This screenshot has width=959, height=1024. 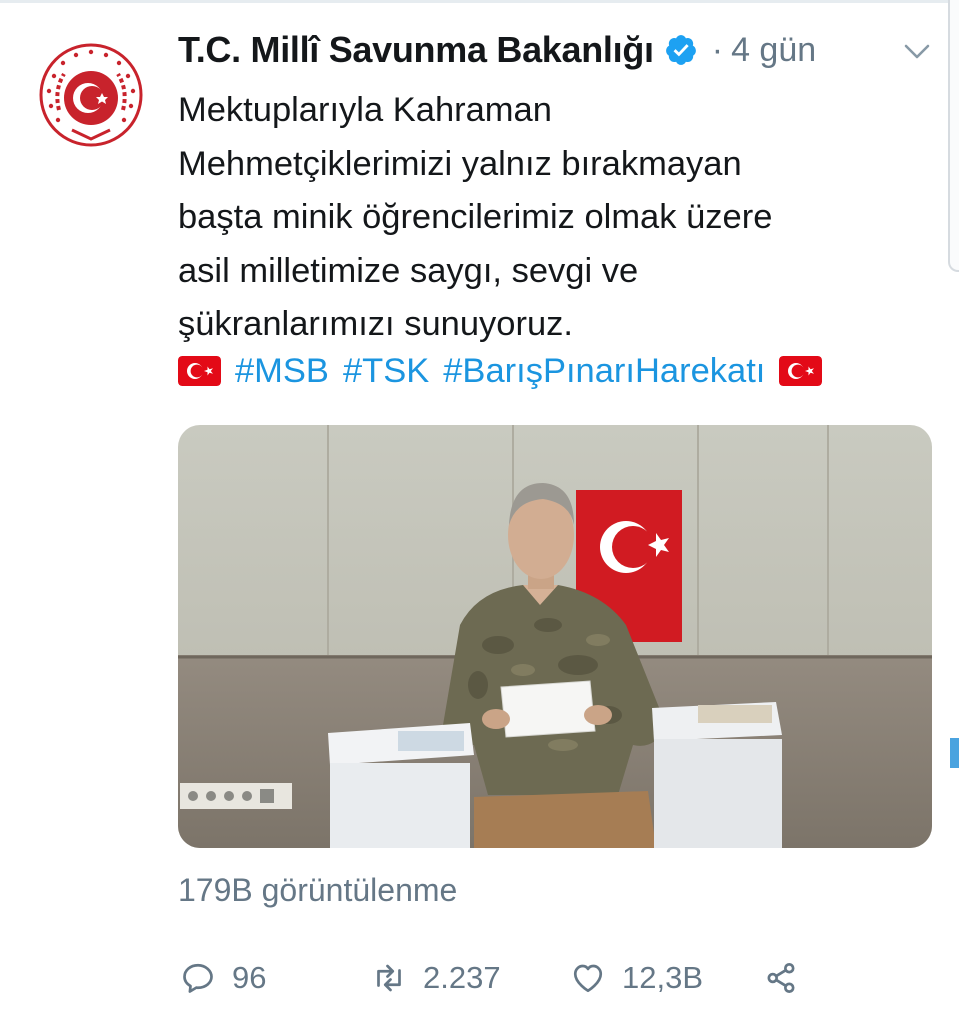 I want to click on scrollbar-thumb, so click(x=954, y=753).